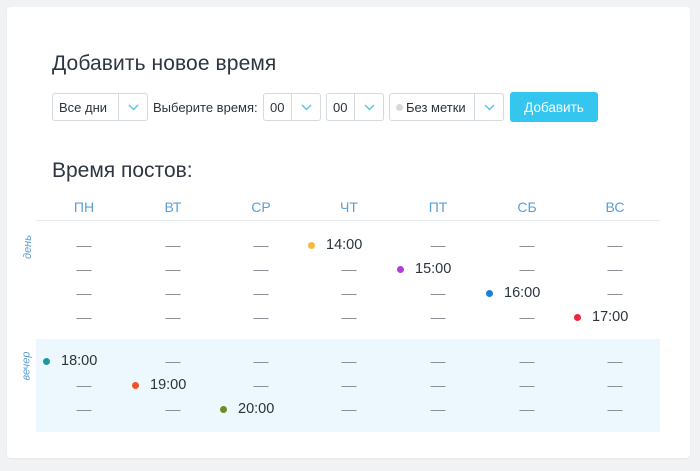  Describe the element at coordinates (84, 207) in the screenshot. I see `day-header-mon: ПН` at that location.